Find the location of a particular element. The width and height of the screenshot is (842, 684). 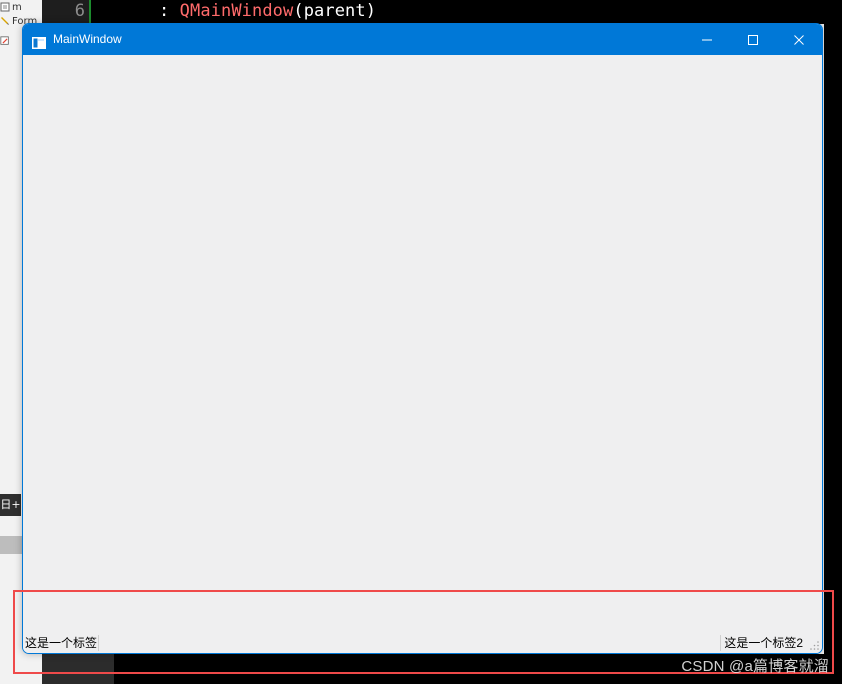

ide-file-item-label: m is located at coordinates (17, 7).